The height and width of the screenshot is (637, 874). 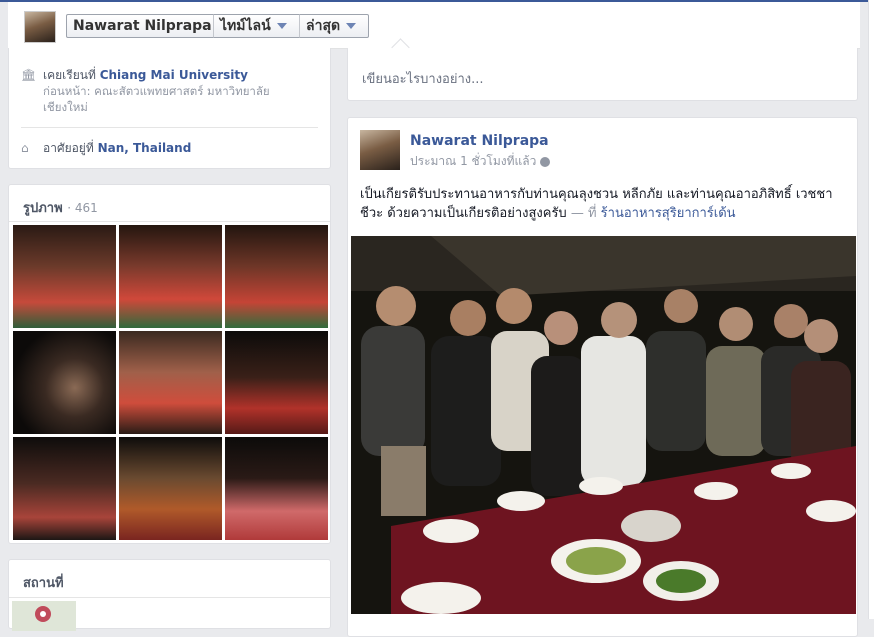 I want to click on post-timestamp: ประมาณ 1 ชั่วโมงที่แล้ว, so click(x=480, y=161).